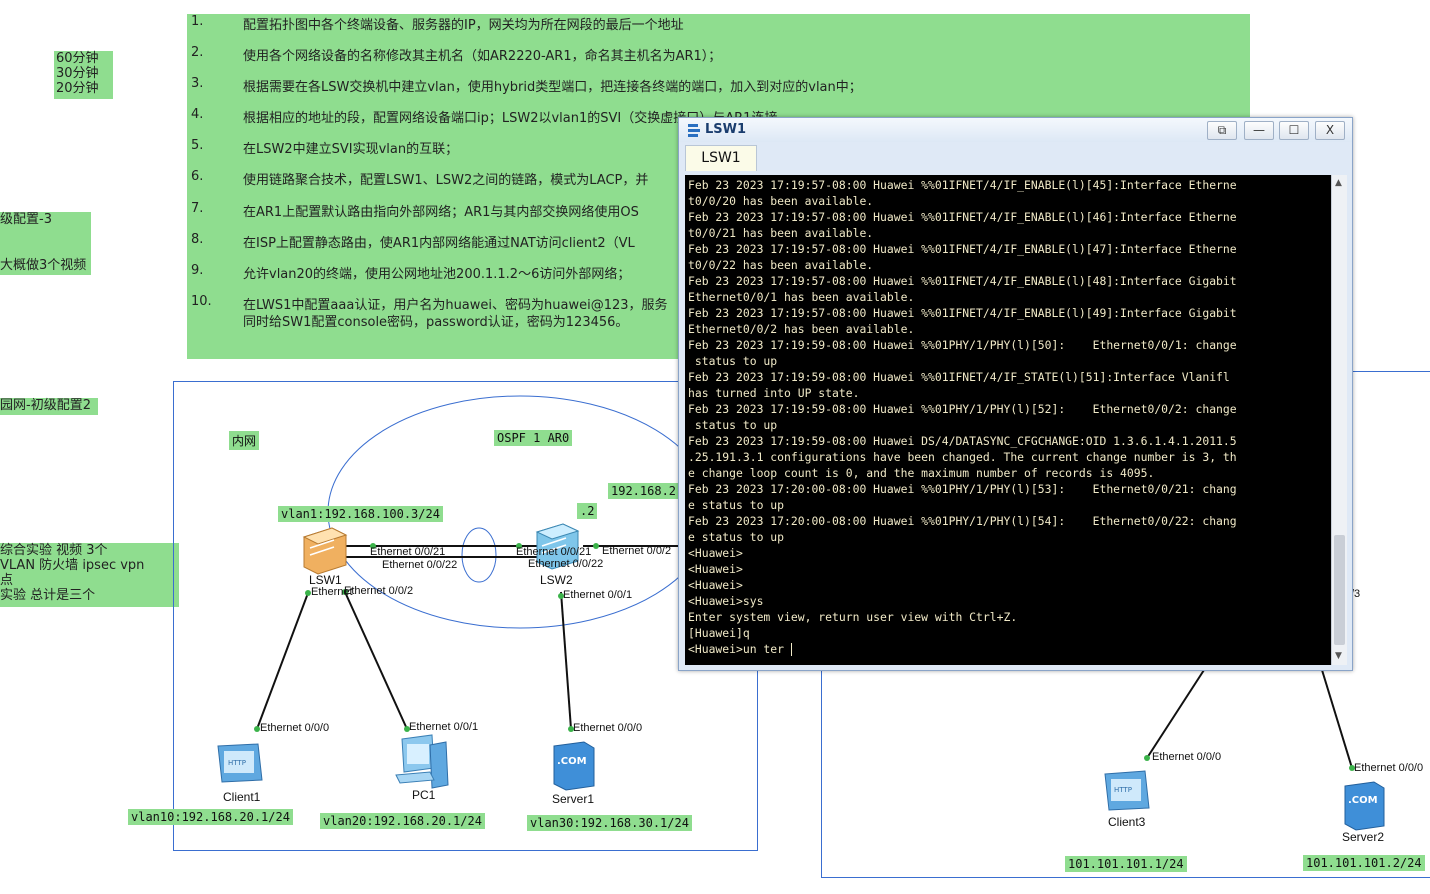  Describe the element at coordinates (376, 660) in the screenshot. I see `link-lsw1-pc1` at that location.